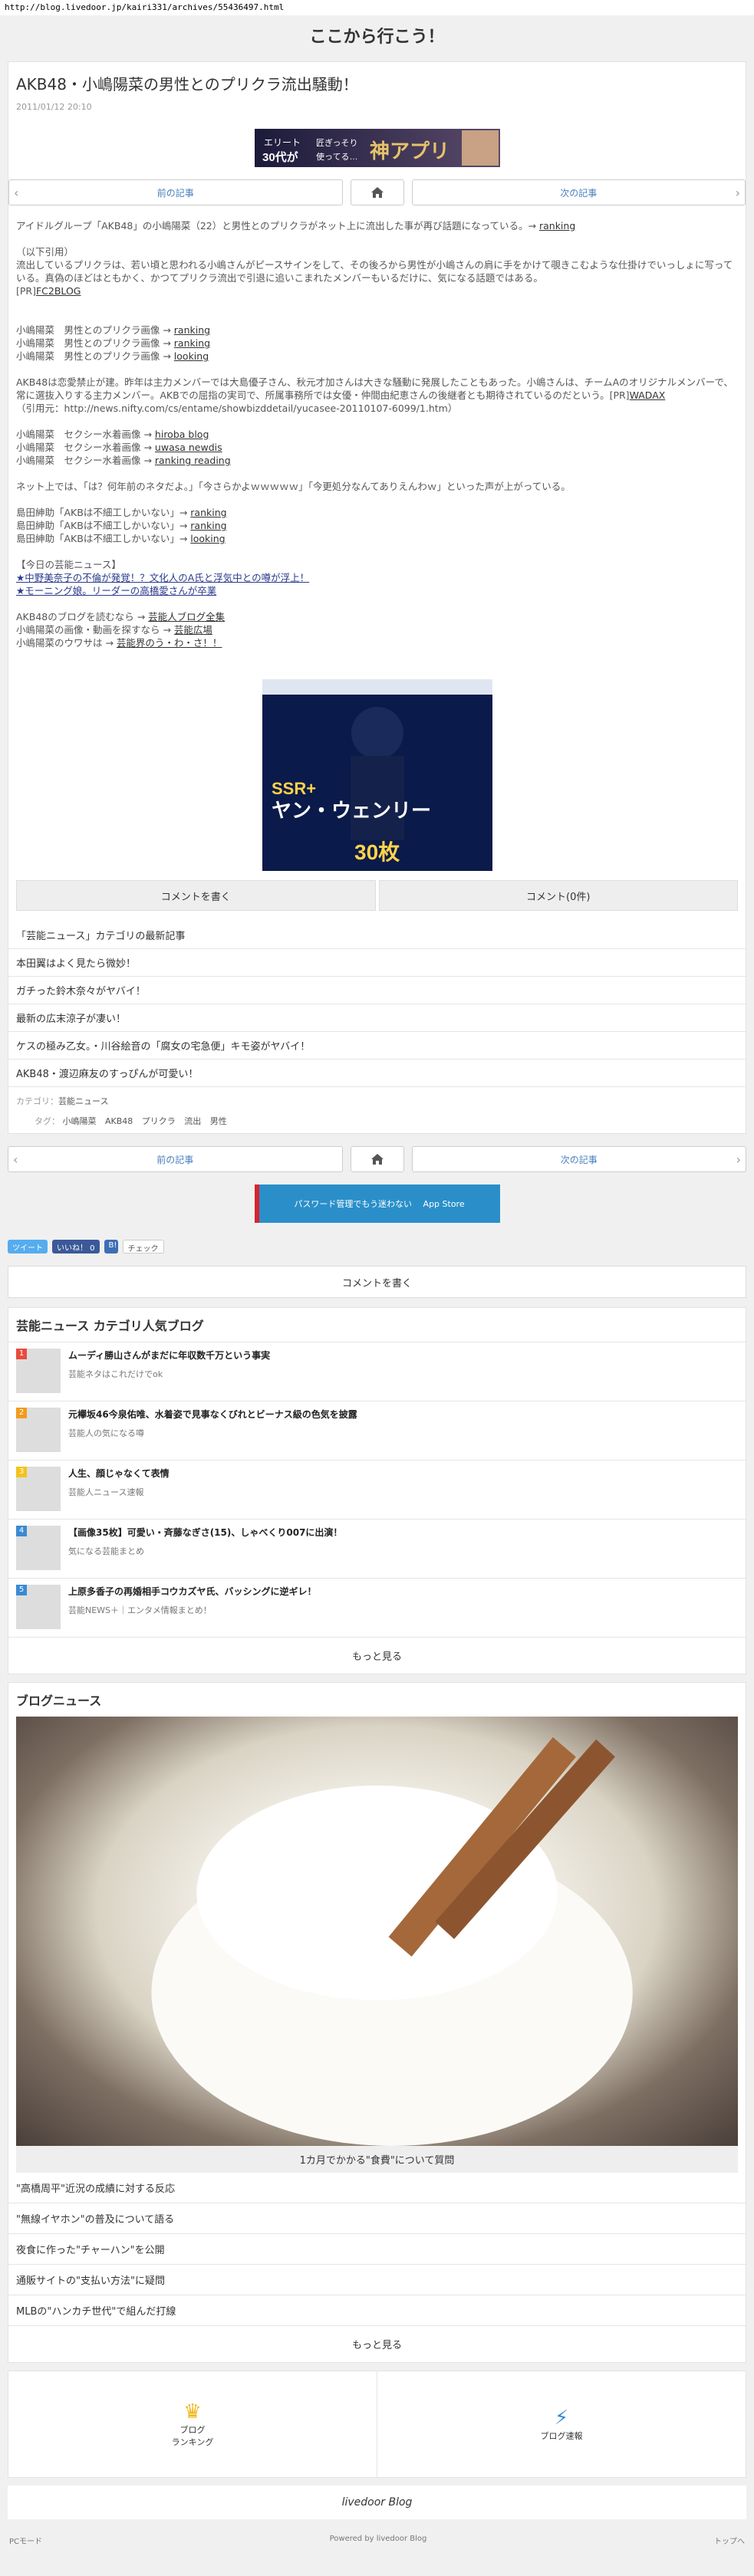  What do you see at coordinates (377, 1110) in the screenshot?
I see `article-meta: カテゴリ：芸能ニュース タグ： 小嶋陽菜 AKB48 プリクラ 流出 男性` at bounding box center [377, 1110].